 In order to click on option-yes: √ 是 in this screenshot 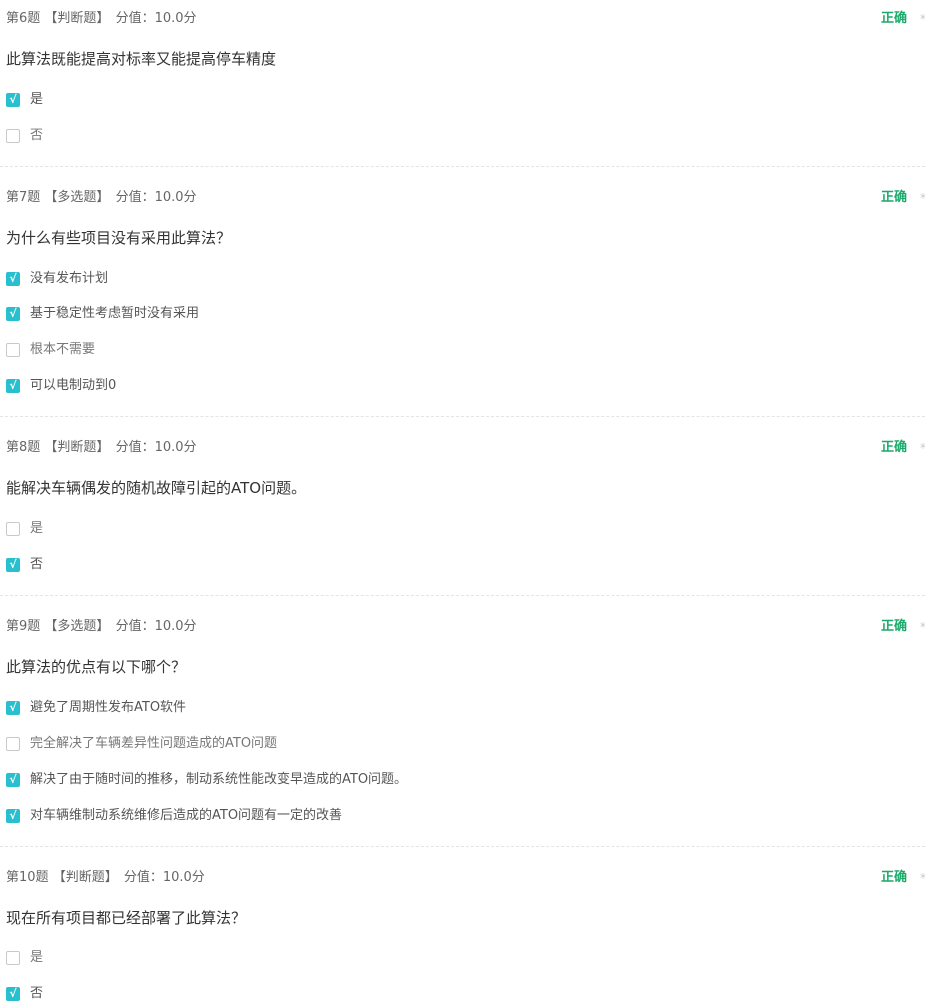, I will do `click(24, 100)`.